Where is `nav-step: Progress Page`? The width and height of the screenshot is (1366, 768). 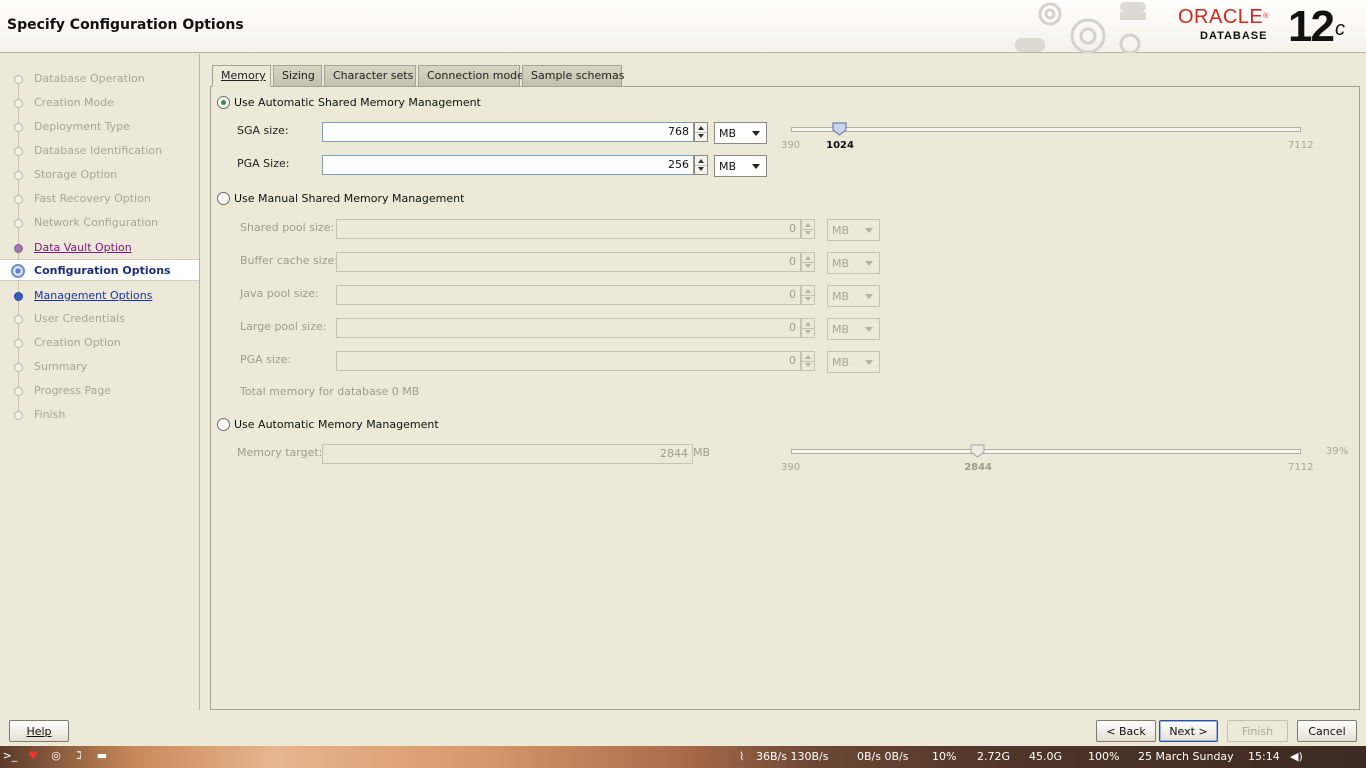 nav-step: Progress Page is located at coordinates (99, 391).